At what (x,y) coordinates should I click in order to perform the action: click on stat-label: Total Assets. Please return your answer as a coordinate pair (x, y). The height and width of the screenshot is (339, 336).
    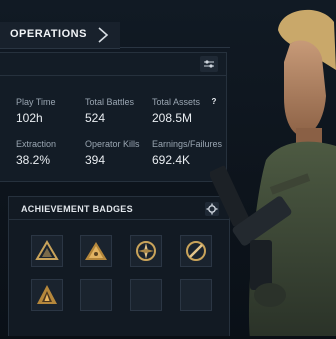
    Looking at the image, I should click on (176, 102).